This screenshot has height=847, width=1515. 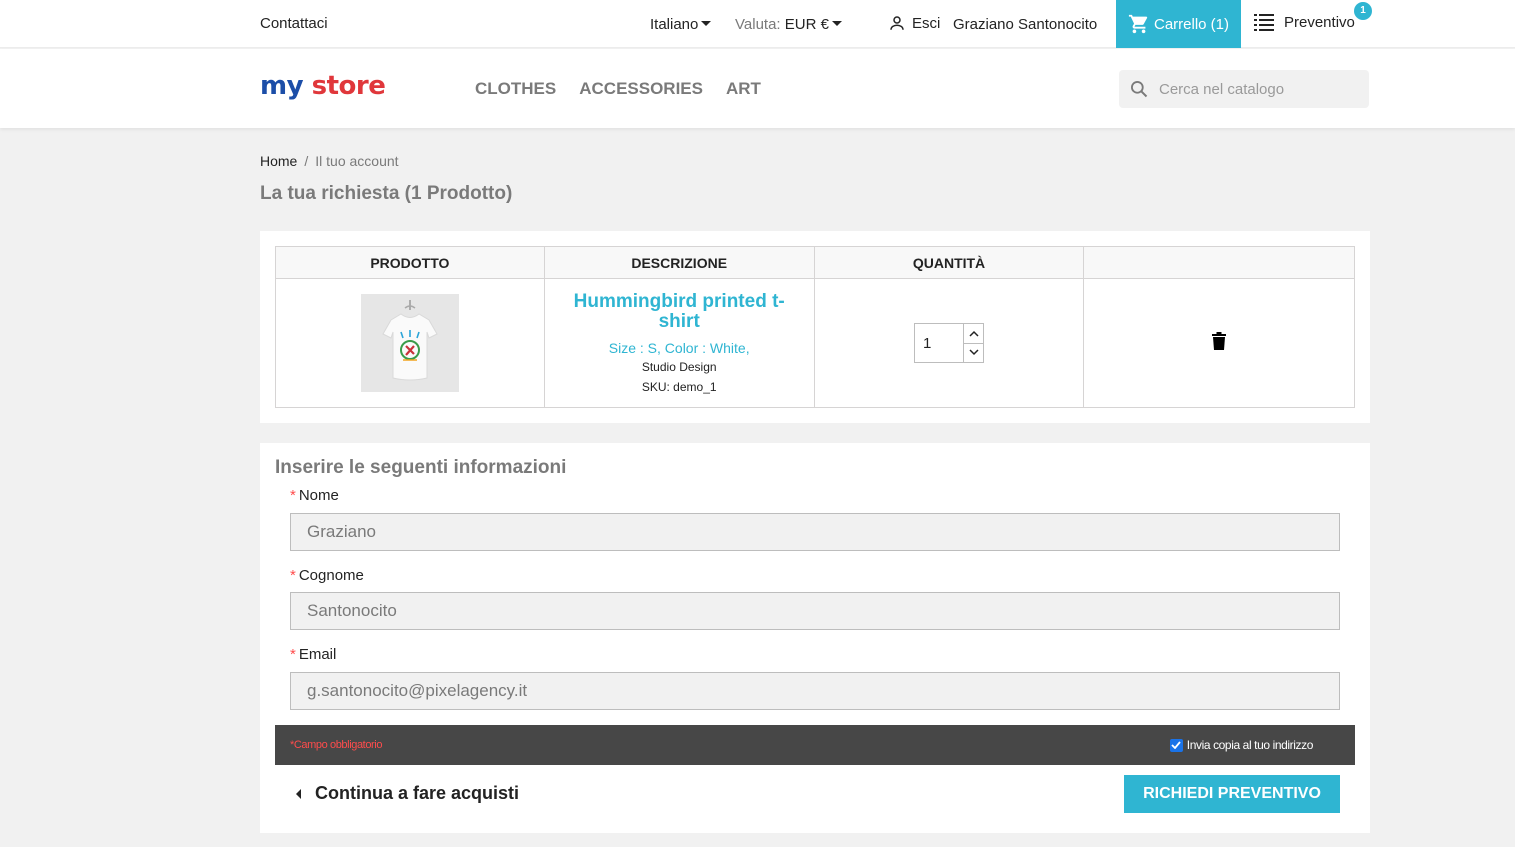 I want to click on currency-selector: Valuta: EUR €, so click(x=788, y=24).